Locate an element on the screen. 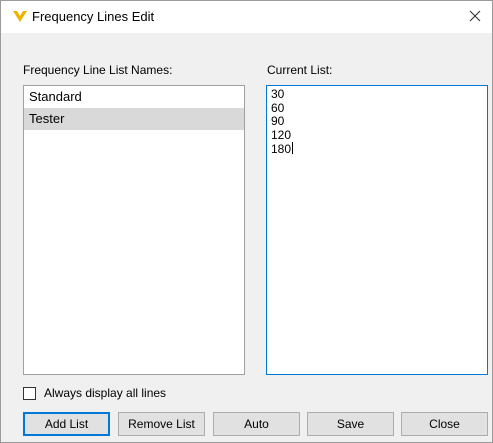 The image size is (493, 443). list-value-line-last: 180 is located at coordinates (377, 149).